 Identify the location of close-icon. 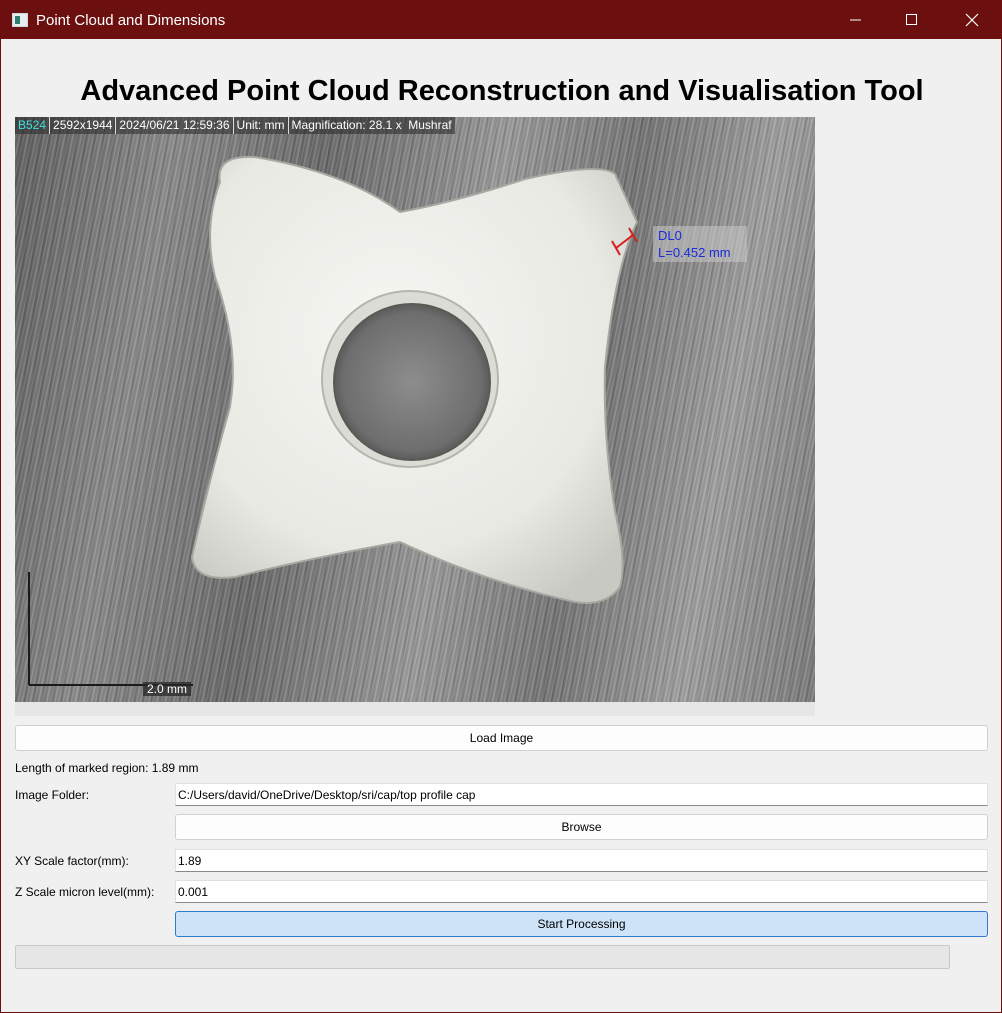
(972, 20).